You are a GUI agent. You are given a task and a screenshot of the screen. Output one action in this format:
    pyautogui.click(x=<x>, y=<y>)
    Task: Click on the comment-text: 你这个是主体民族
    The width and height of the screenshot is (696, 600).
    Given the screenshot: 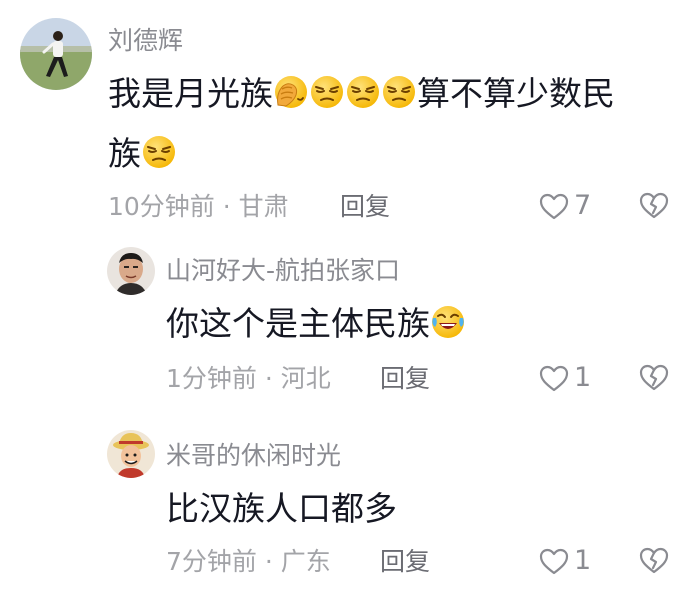 What is the action you would take?
    pyautogui.click(x=316, y=324)
    